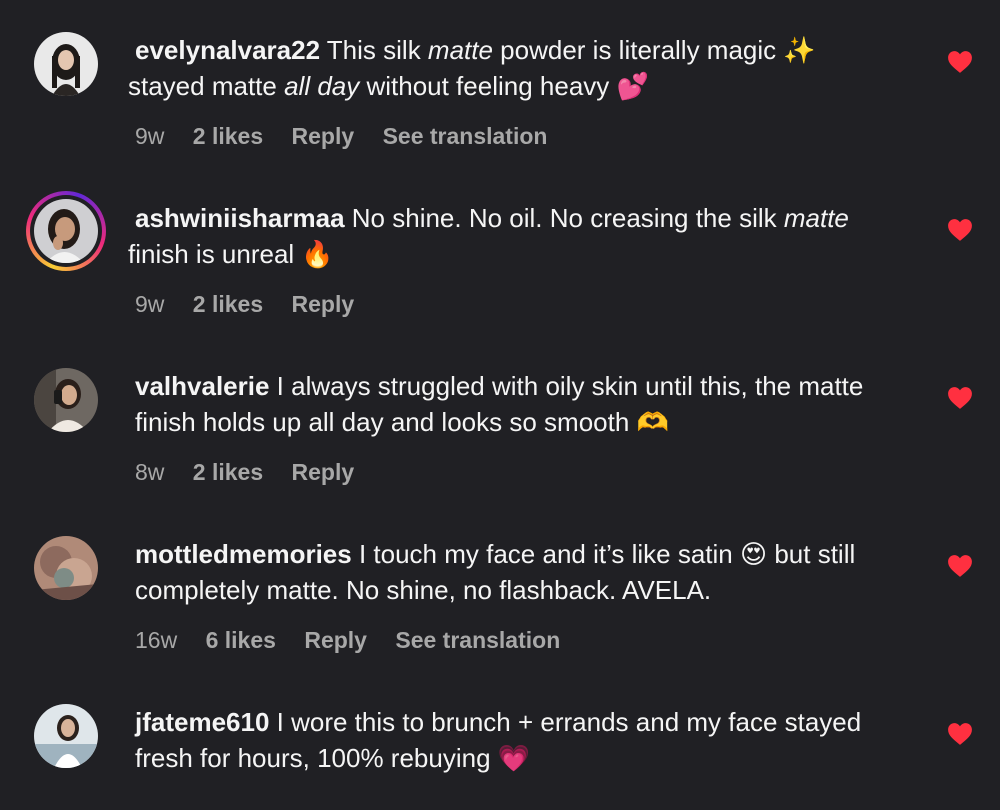 The image size is (1000, 810). I want to click on avatar-story-ring, so click(66, 231).